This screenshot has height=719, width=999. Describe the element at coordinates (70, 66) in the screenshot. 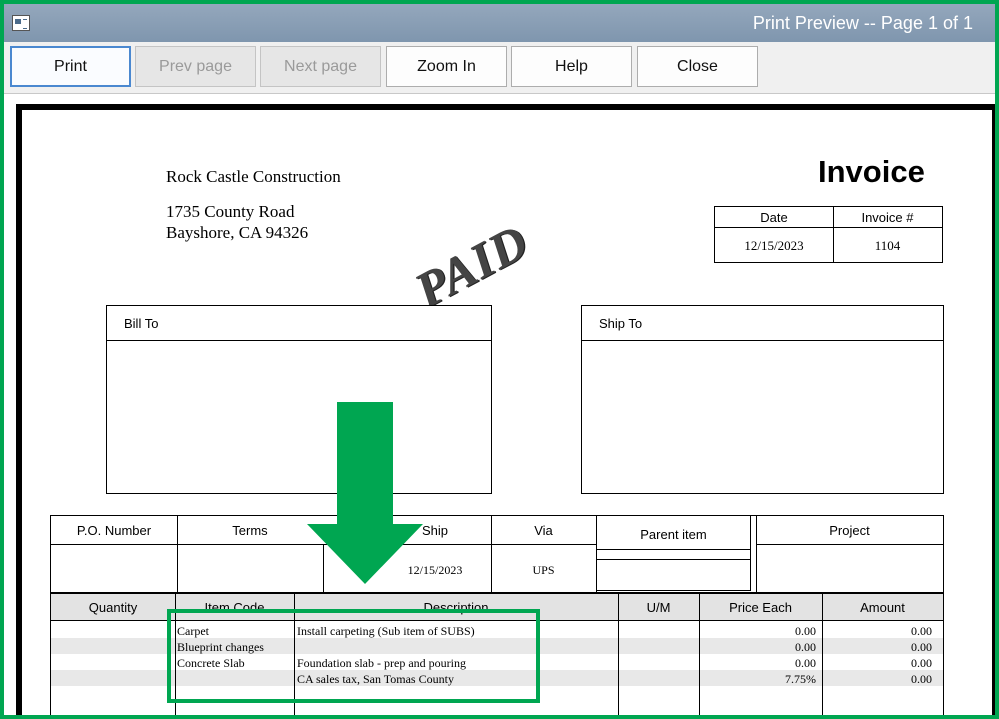

I see `print-button: Print` at that location.